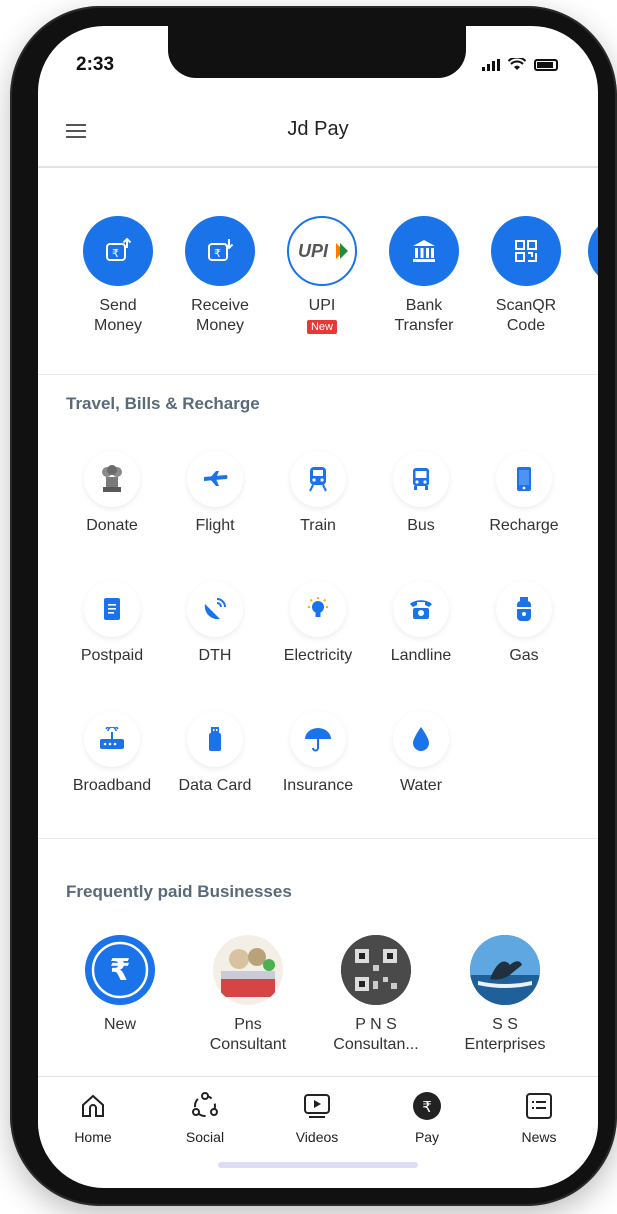  Describe the element at coordinates (215, 785) in the screenshot. I see `data-card-label: Data Card` at that location.